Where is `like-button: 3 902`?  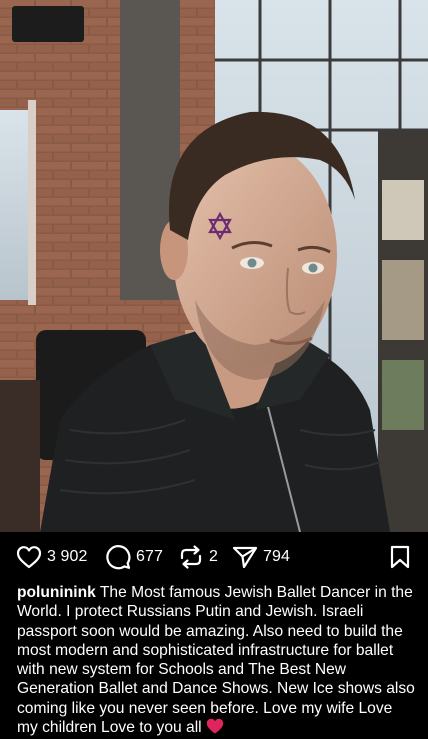 like-button: 3 902 is located at coordinates (52, 557).